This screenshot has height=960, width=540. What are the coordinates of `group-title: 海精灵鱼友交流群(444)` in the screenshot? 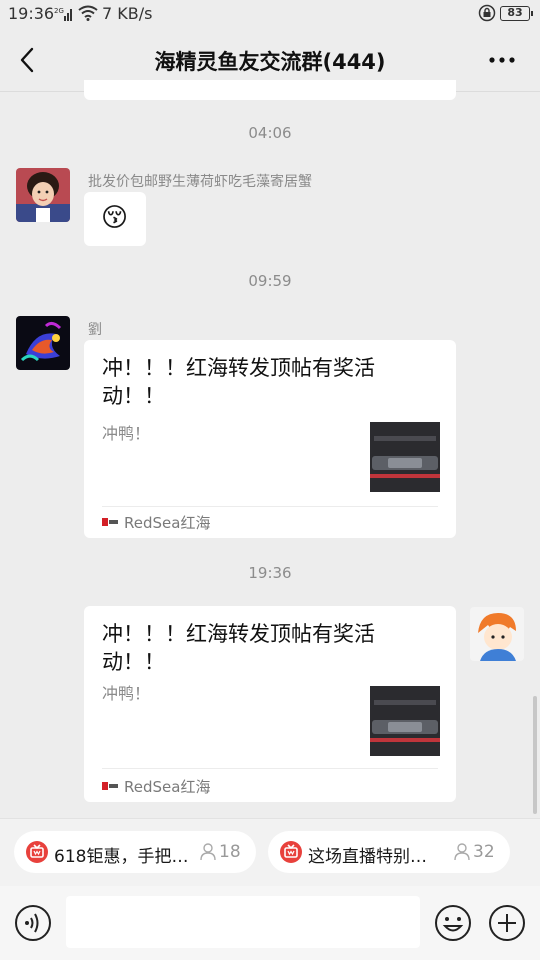 It's located at (270, 62).